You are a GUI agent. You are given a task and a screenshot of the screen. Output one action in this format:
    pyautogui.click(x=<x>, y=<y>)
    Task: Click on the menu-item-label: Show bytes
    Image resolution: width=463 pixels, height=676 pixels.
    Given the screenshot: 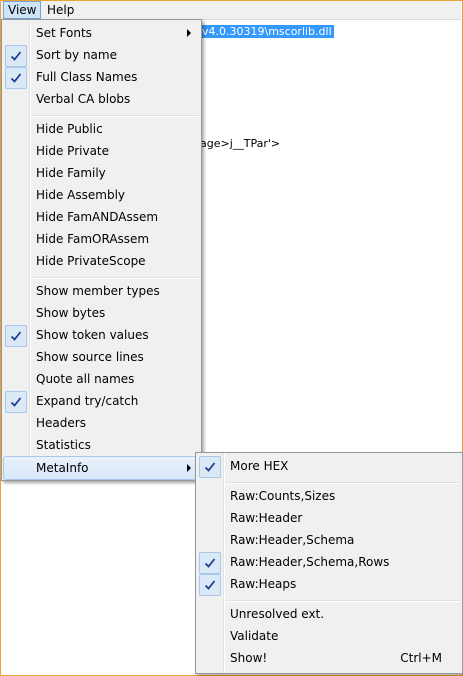 What is the action you would take?
    pyautogui.click(x=71, y=313)
    